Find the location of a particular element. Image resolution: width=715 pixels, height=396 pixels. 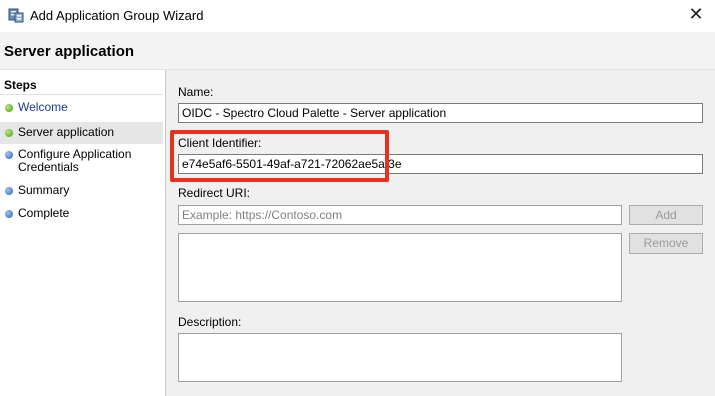

step-summary: Summary is located at coordinates (81, 192).